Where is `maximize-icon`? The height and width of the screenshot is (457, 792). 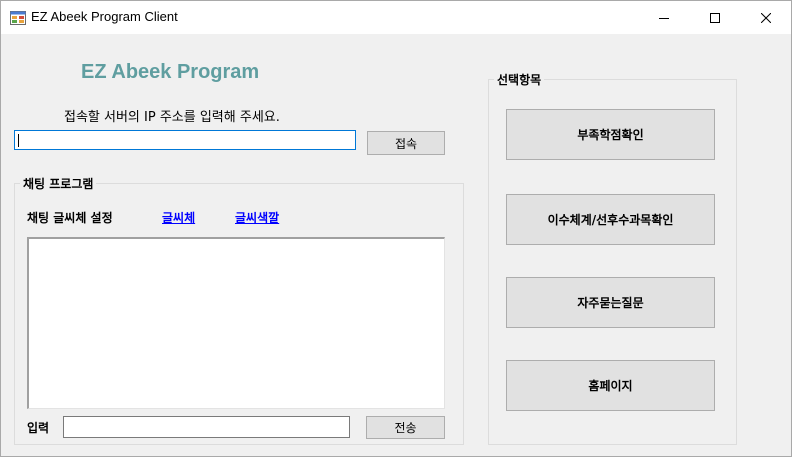 maximize-icon is located at coordinates (715, 17).